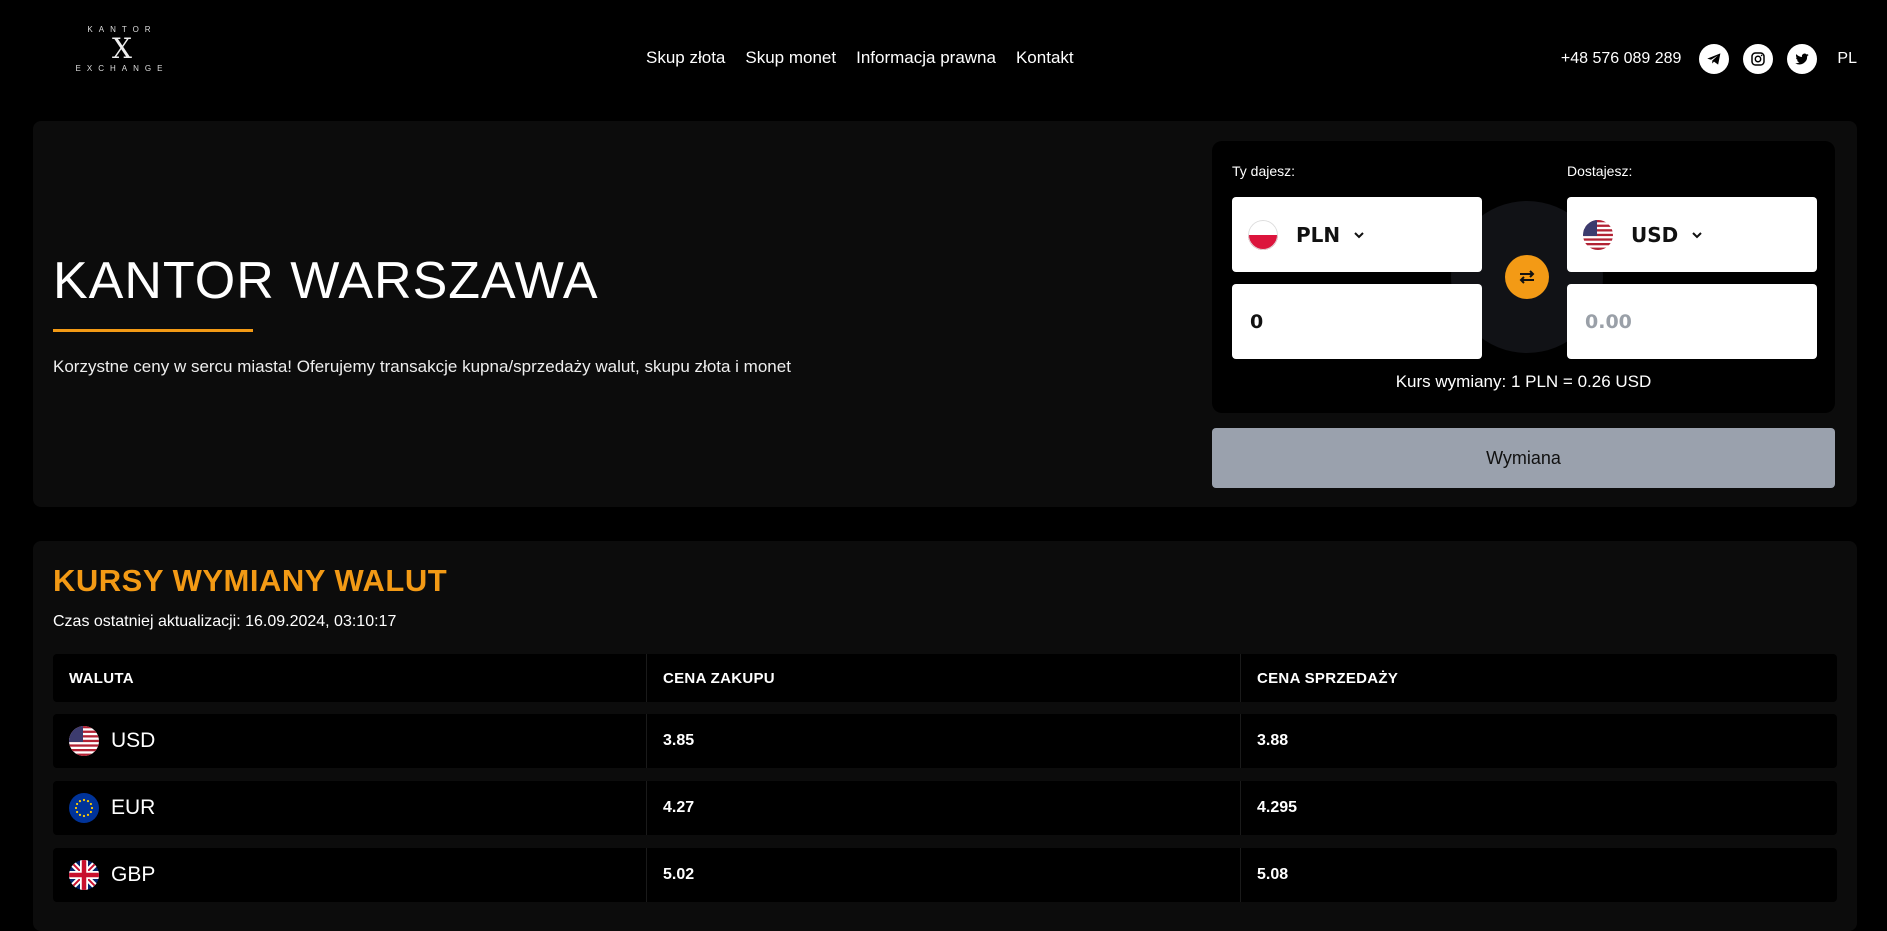 The width and height of the screenshot is (1887, 931). Describe the element at coordinates (1847, 59) in the screenshot. I see `language-switcher: PL` at that location.